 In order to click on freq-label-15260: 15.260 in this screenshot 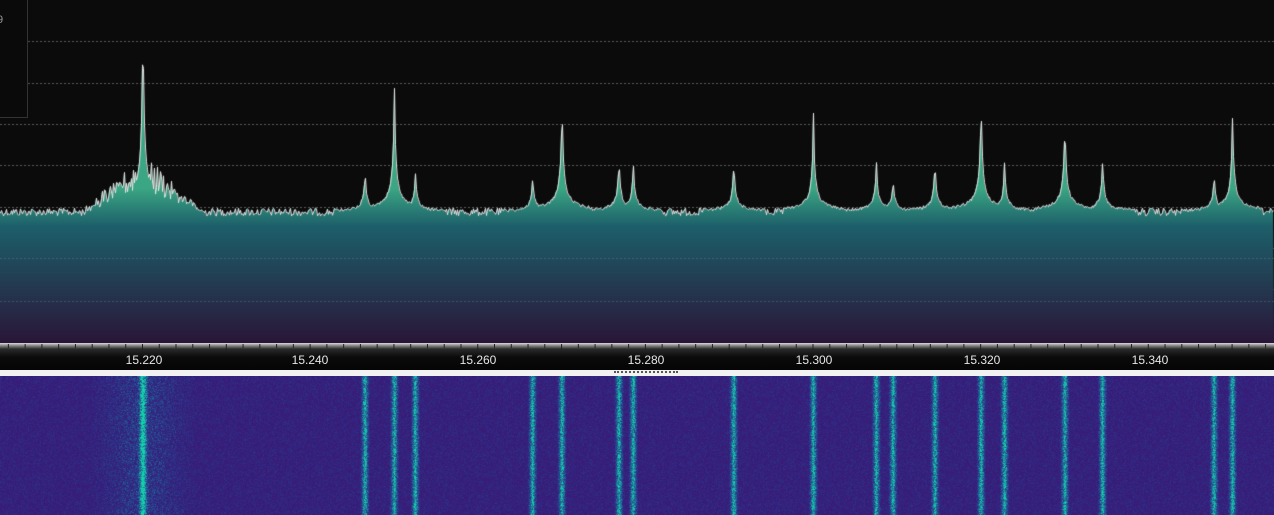, I will do `click(478, 360)`.